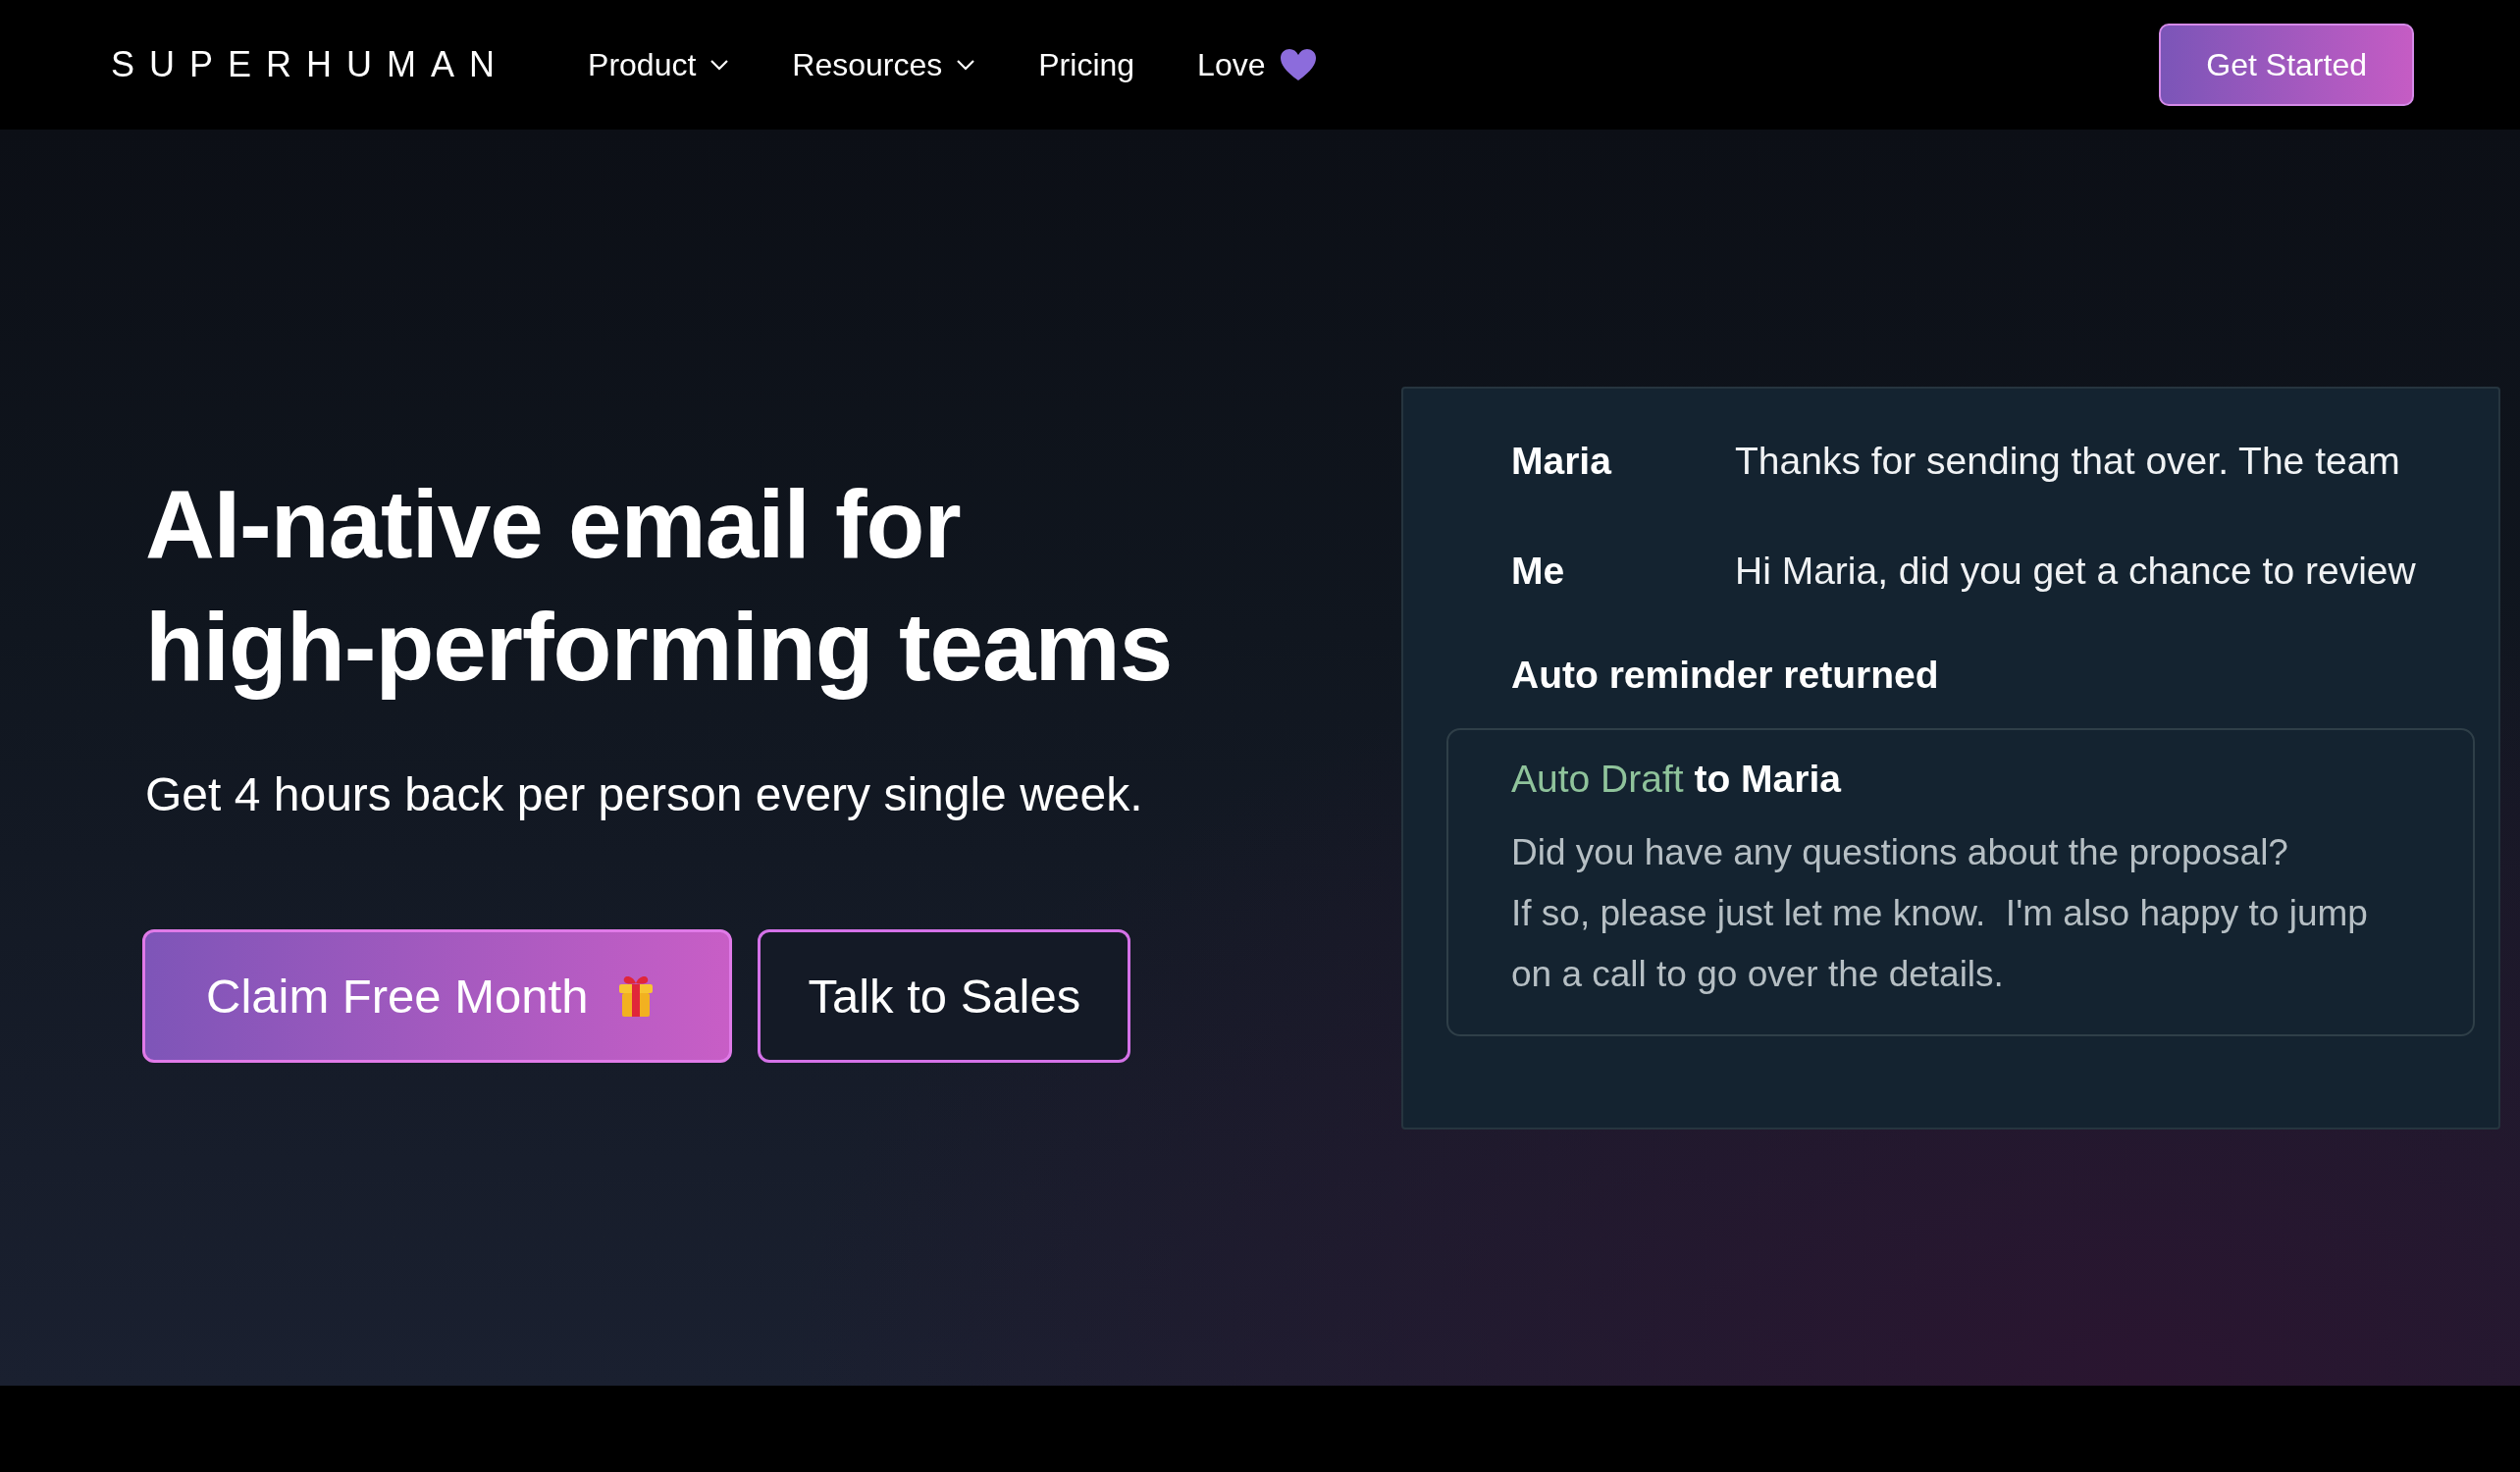 The height and width of the screenshot is (1472, 2520). What do you see at coordinates (644, 794) in the screenshot?
I see `hero-subtitle: Get 4 hours back per person every single week.` at bounding box center [644, 794].